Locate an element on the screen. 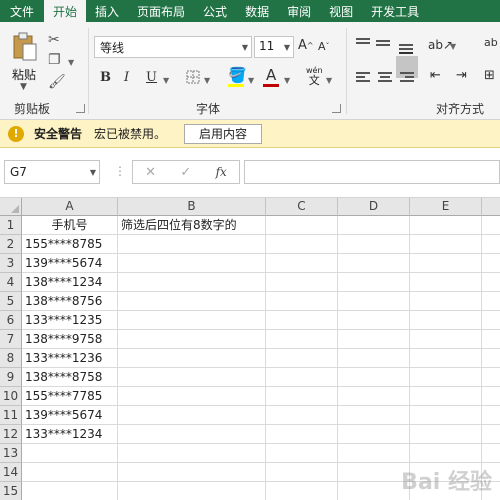 The image size is (500, 500). grow-font-button: A ^ is located at coordinates (306, 45).